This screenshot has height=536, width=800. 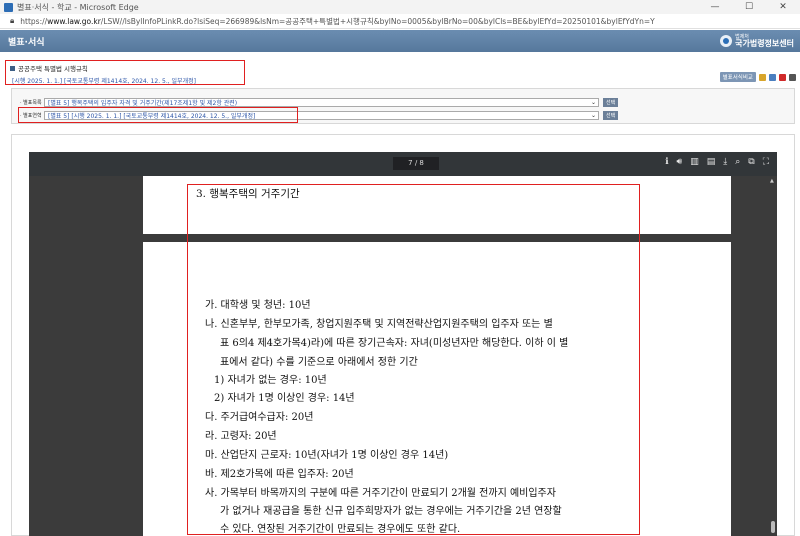 What do you see at coordinates (248, 194) in the screenshot?
I see `document-heading: 3. 행복주택의 거주기간` at bounding box center [248, 194].